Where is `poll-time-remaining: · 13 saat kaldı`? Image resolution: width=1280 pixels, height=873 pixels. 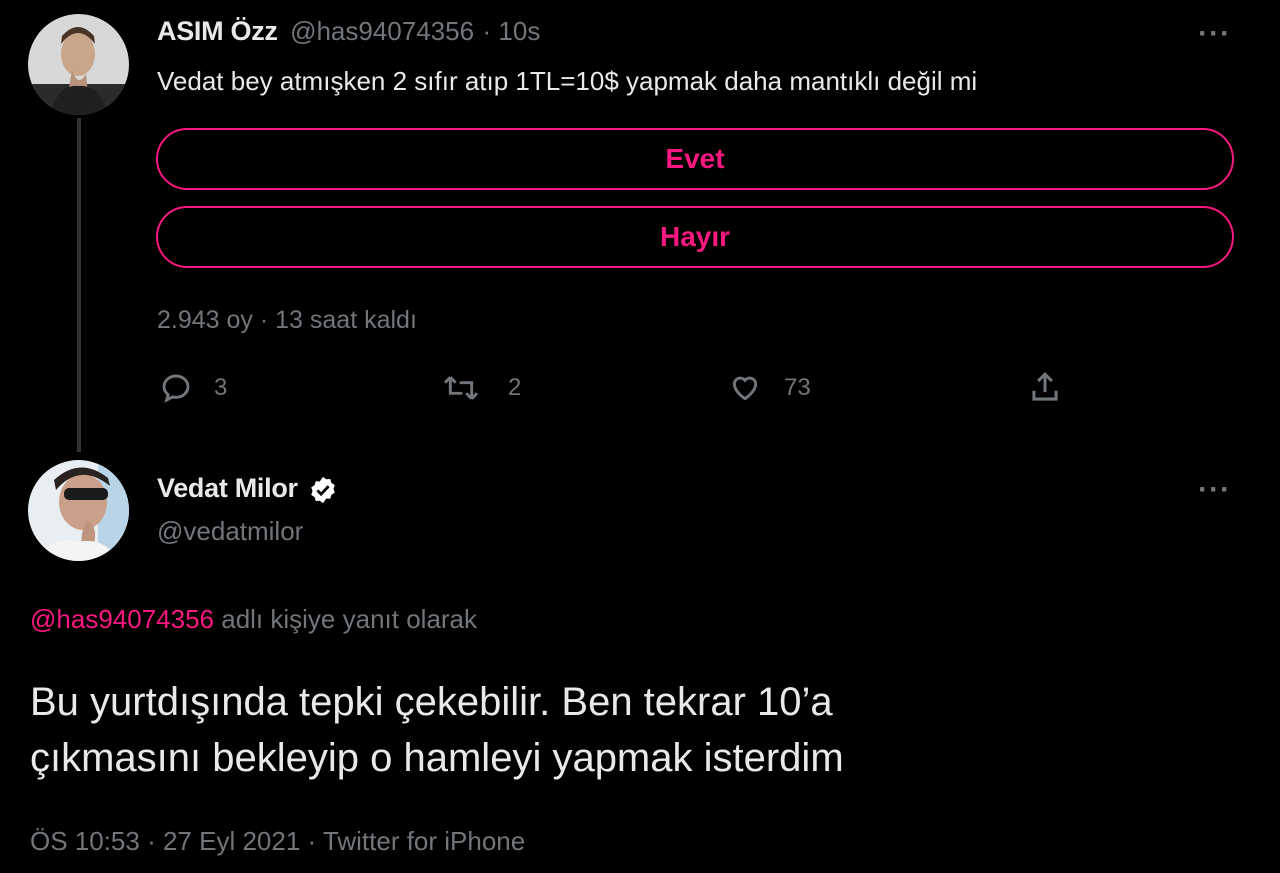 poll-time-remaining: · 13 saat kaldı is located at coordinates (338, 320).